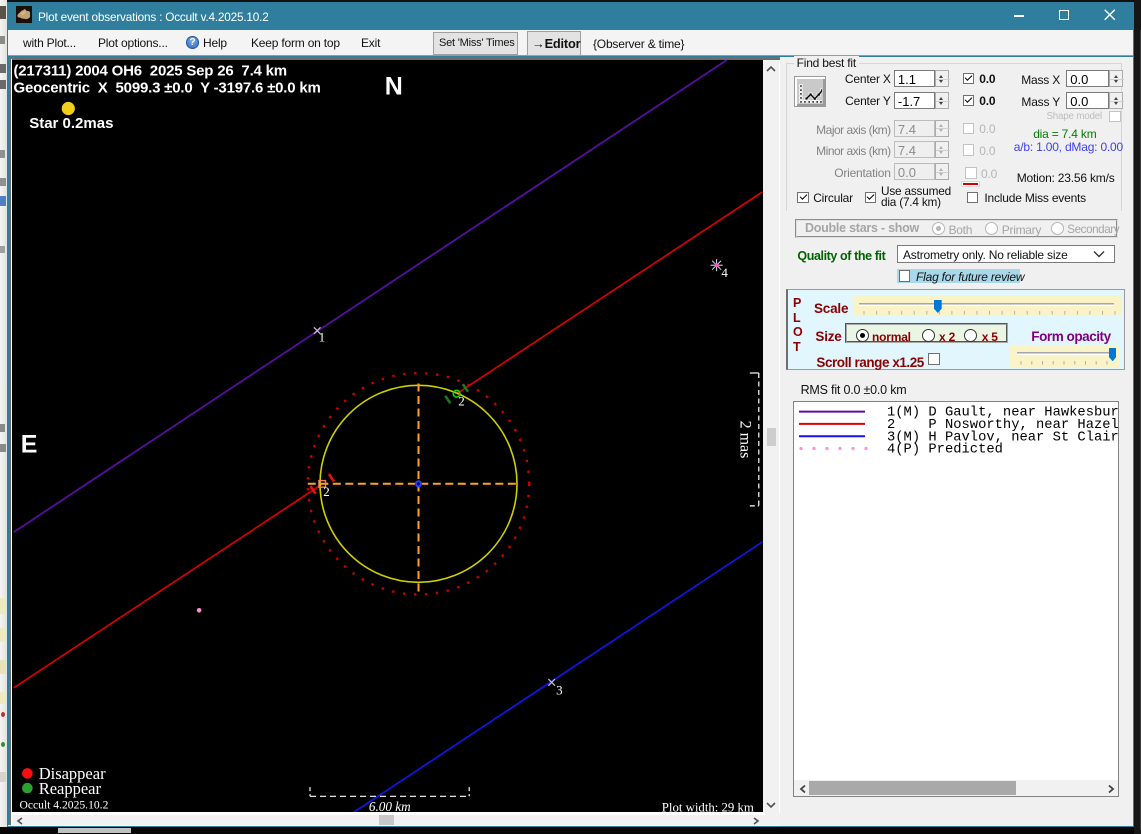  Describe the element at coordinates (394, 86) in the screenshot. I see `svg-text: N` at that location.